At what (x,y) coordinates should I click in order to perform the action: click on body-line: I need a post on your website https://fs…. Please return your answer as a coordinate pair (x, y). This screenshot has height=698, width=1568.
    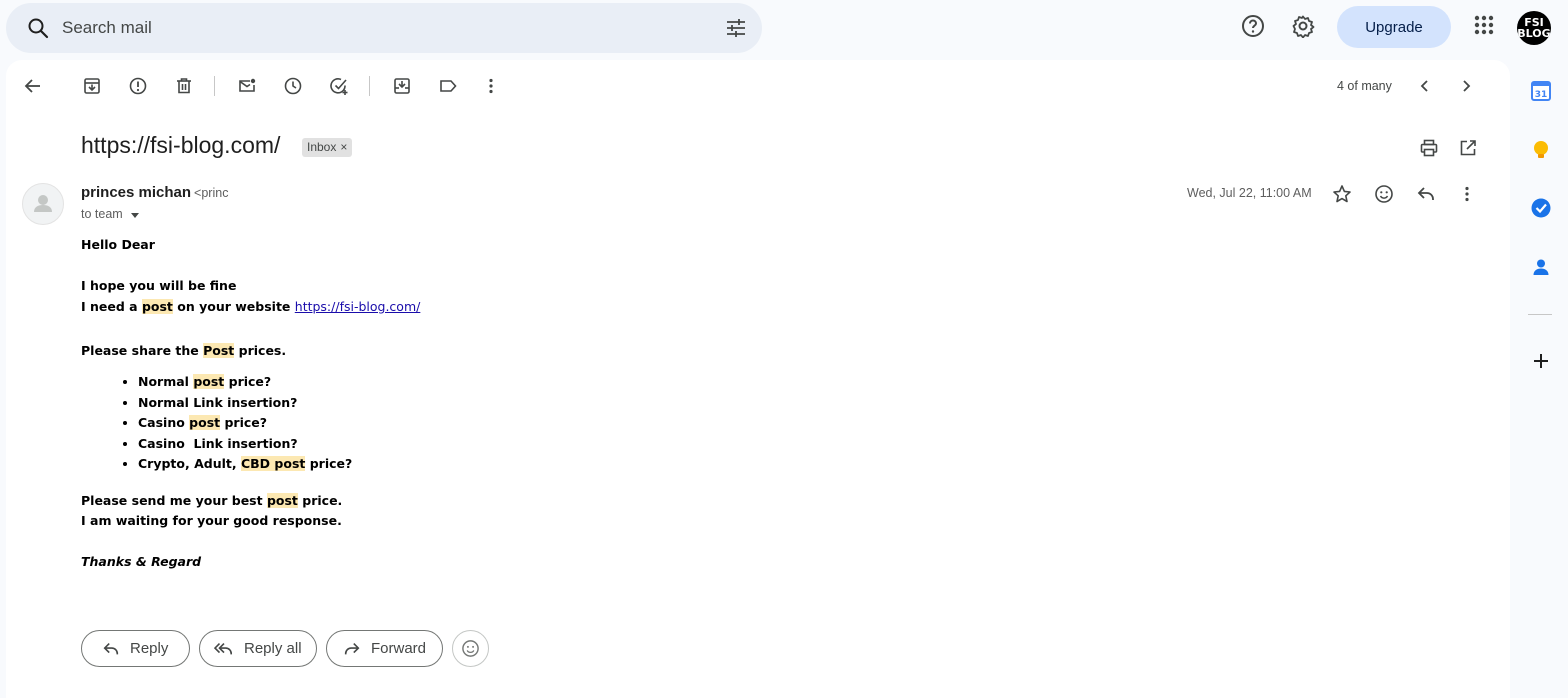
    Looking at the image, I should click on (250, 306).